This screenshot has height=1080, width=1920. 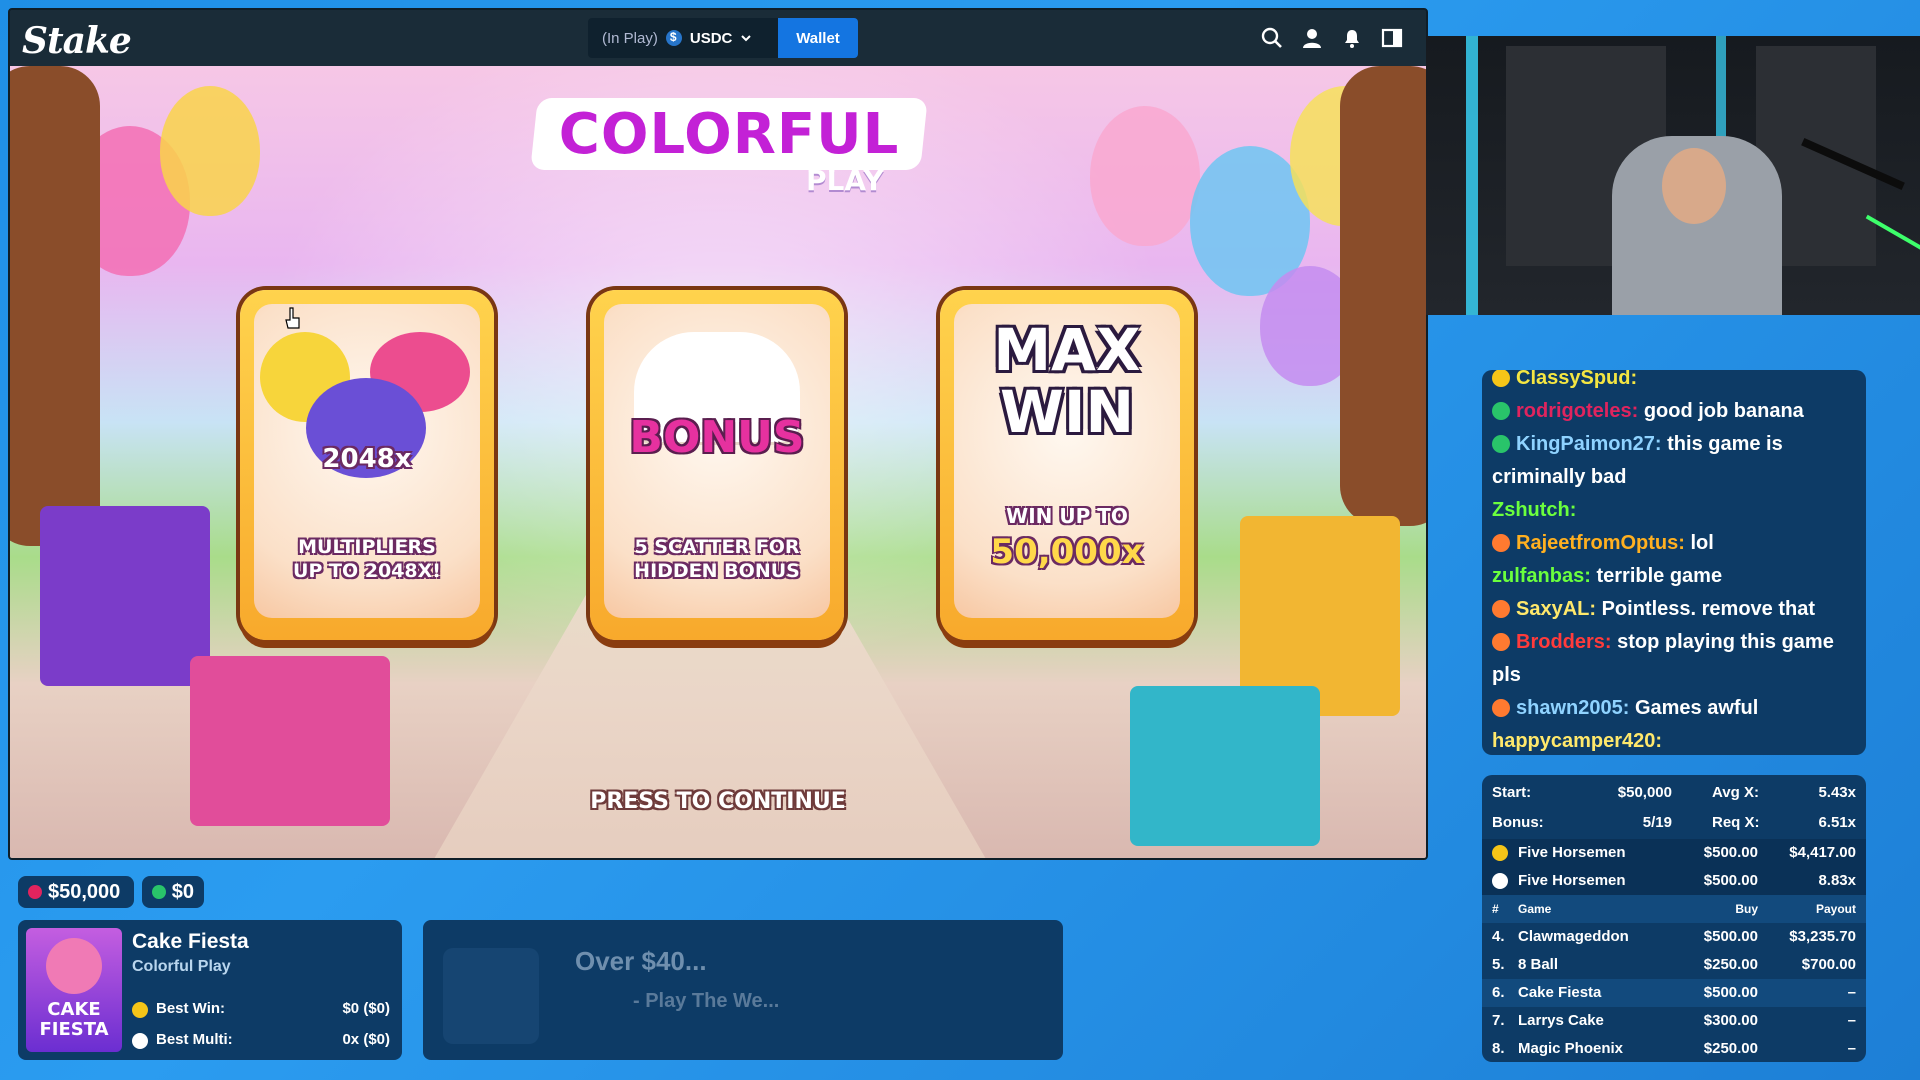 I want to click on streamer-face, so click(x=1694, y=186).